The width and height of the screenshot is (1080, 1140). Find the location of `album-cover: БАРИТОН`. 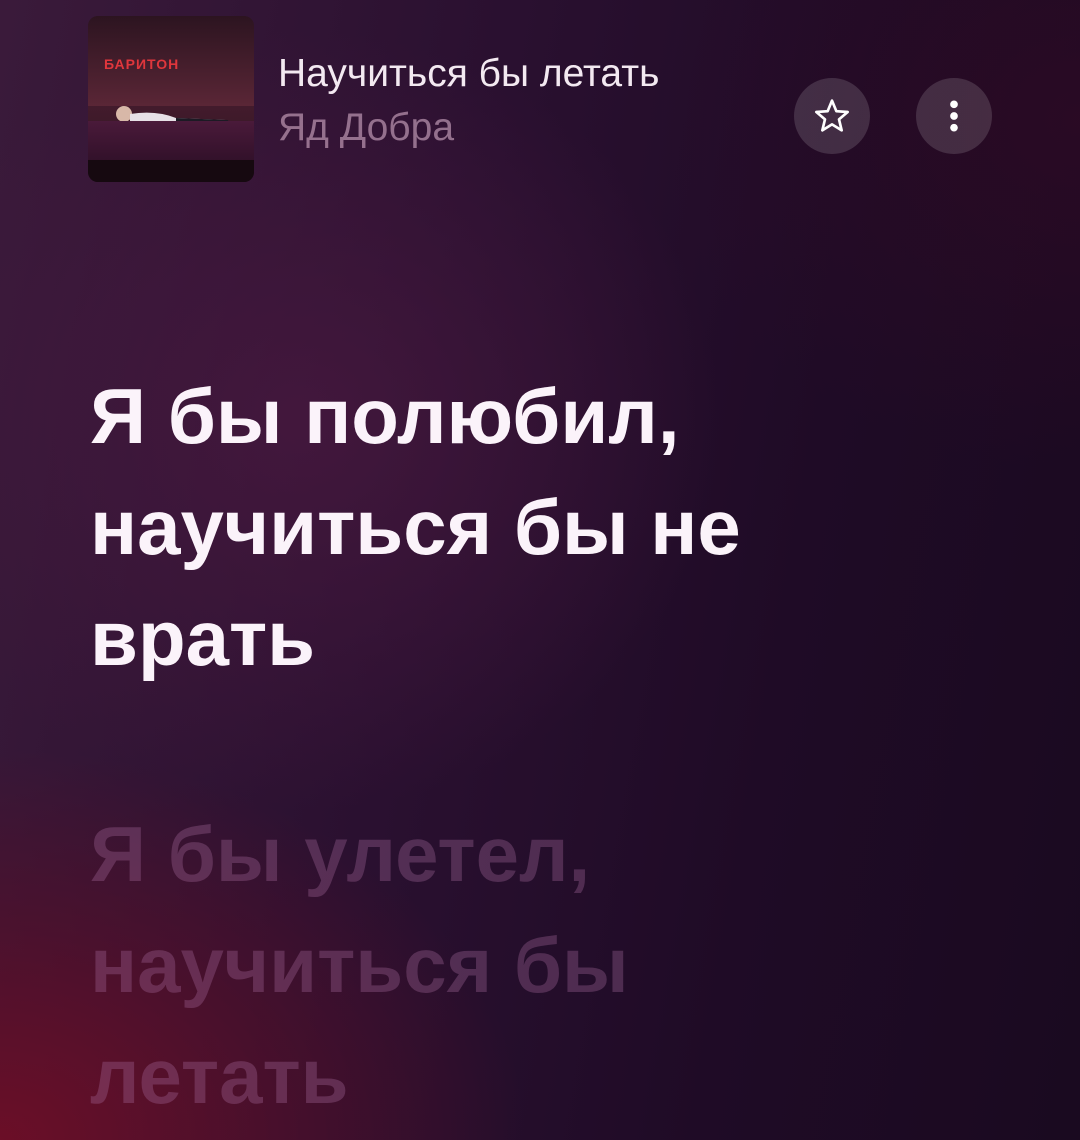

album-cover: БАРИТОН is located at coordinates (171, 99).